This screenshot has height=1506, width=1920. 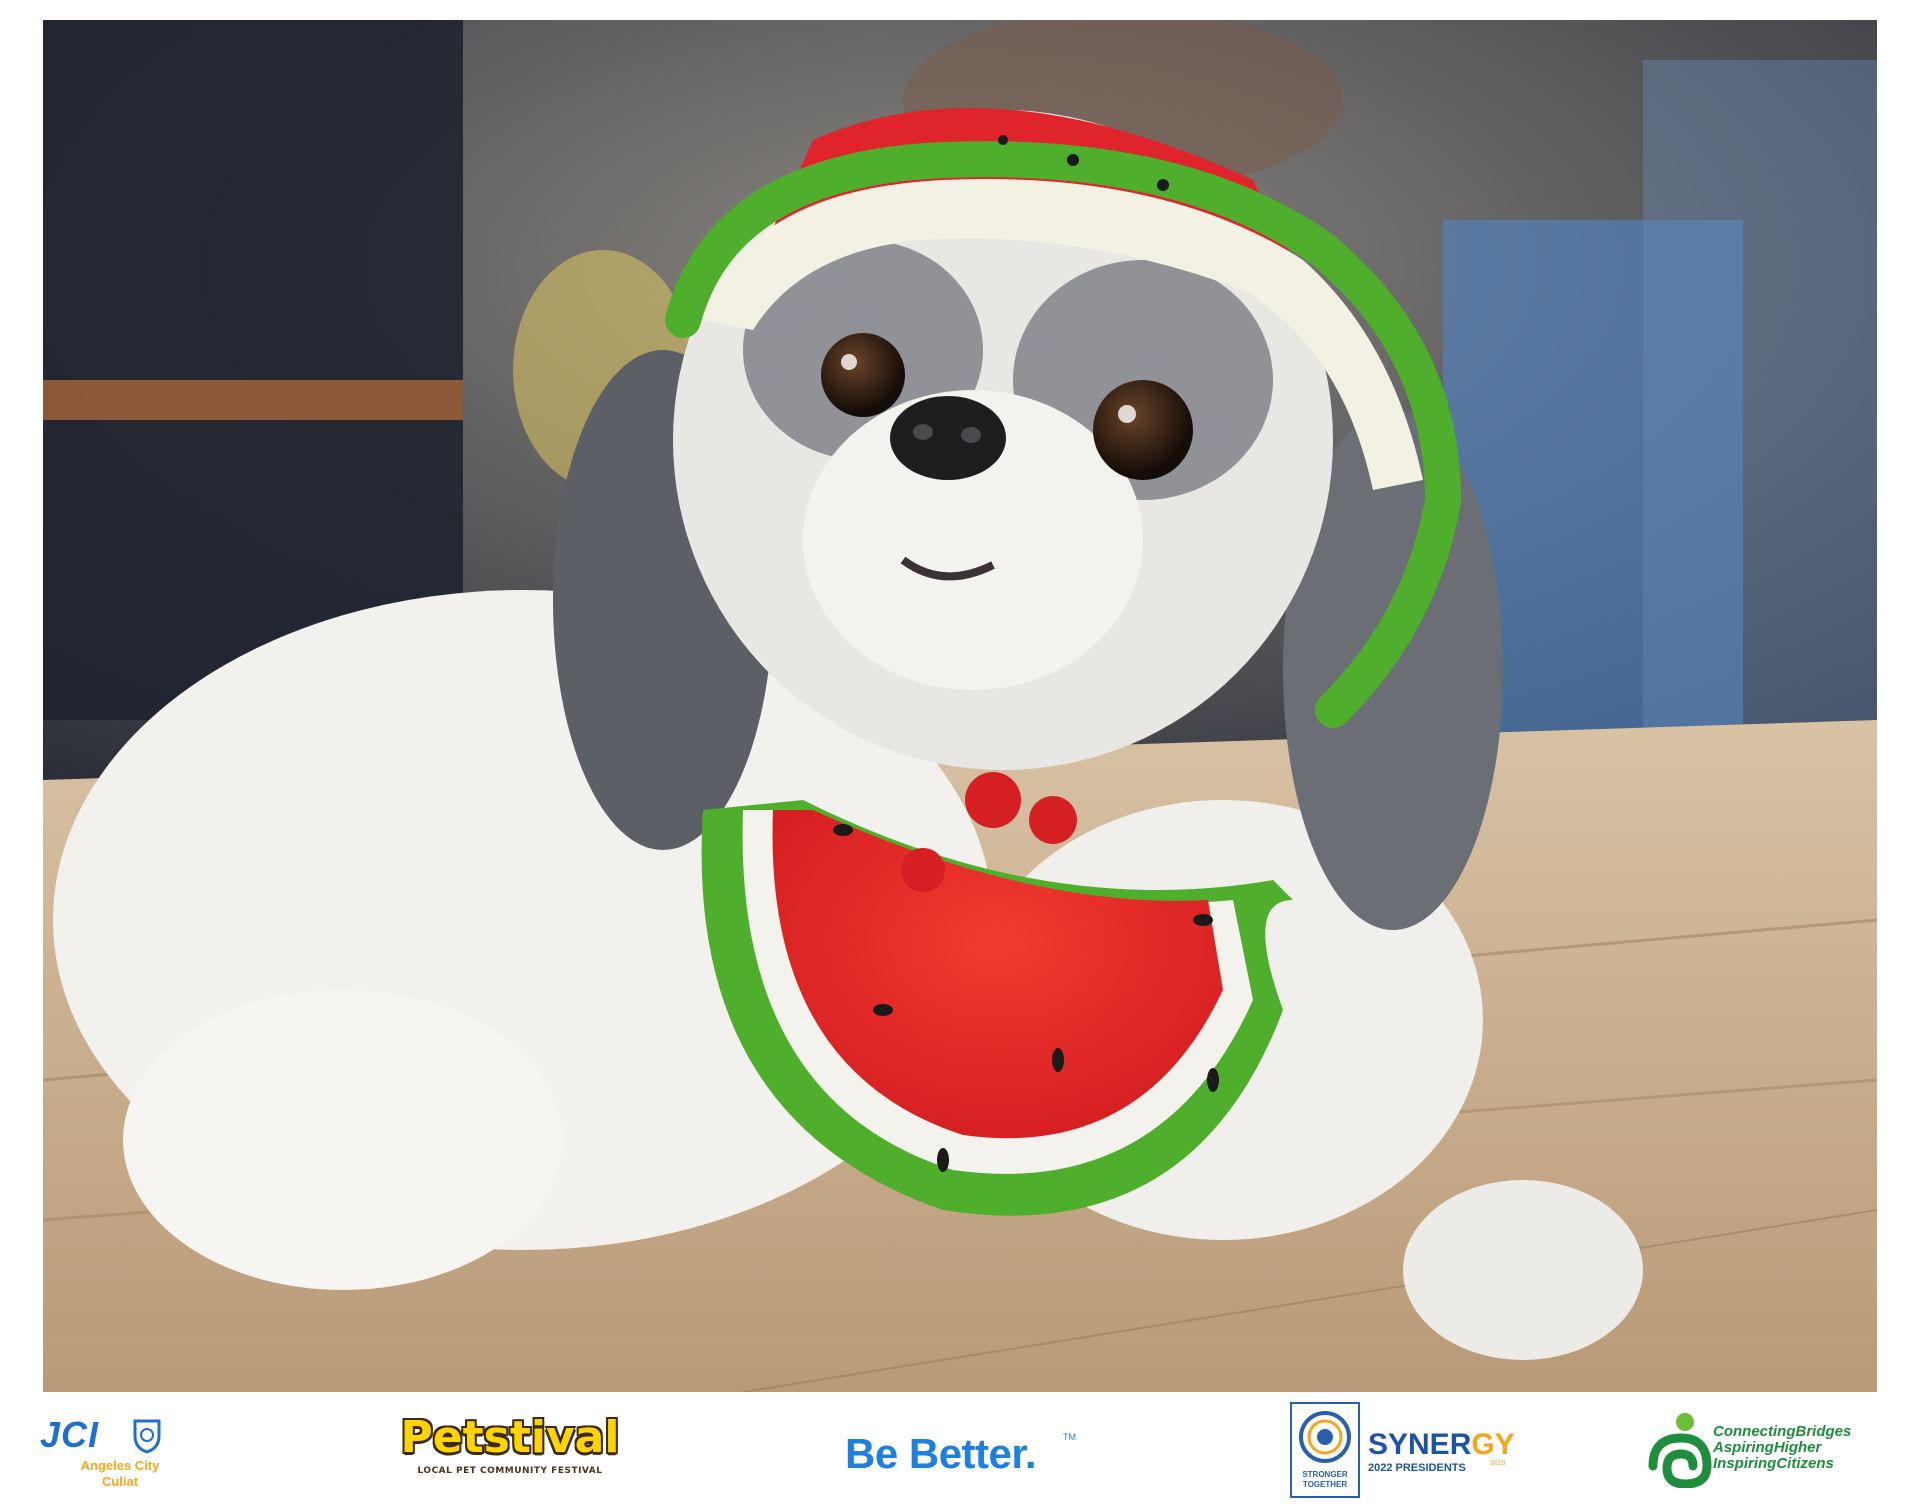 I want to click on jci-chapter-line2: Culiat, so click(x=120, y=1481).